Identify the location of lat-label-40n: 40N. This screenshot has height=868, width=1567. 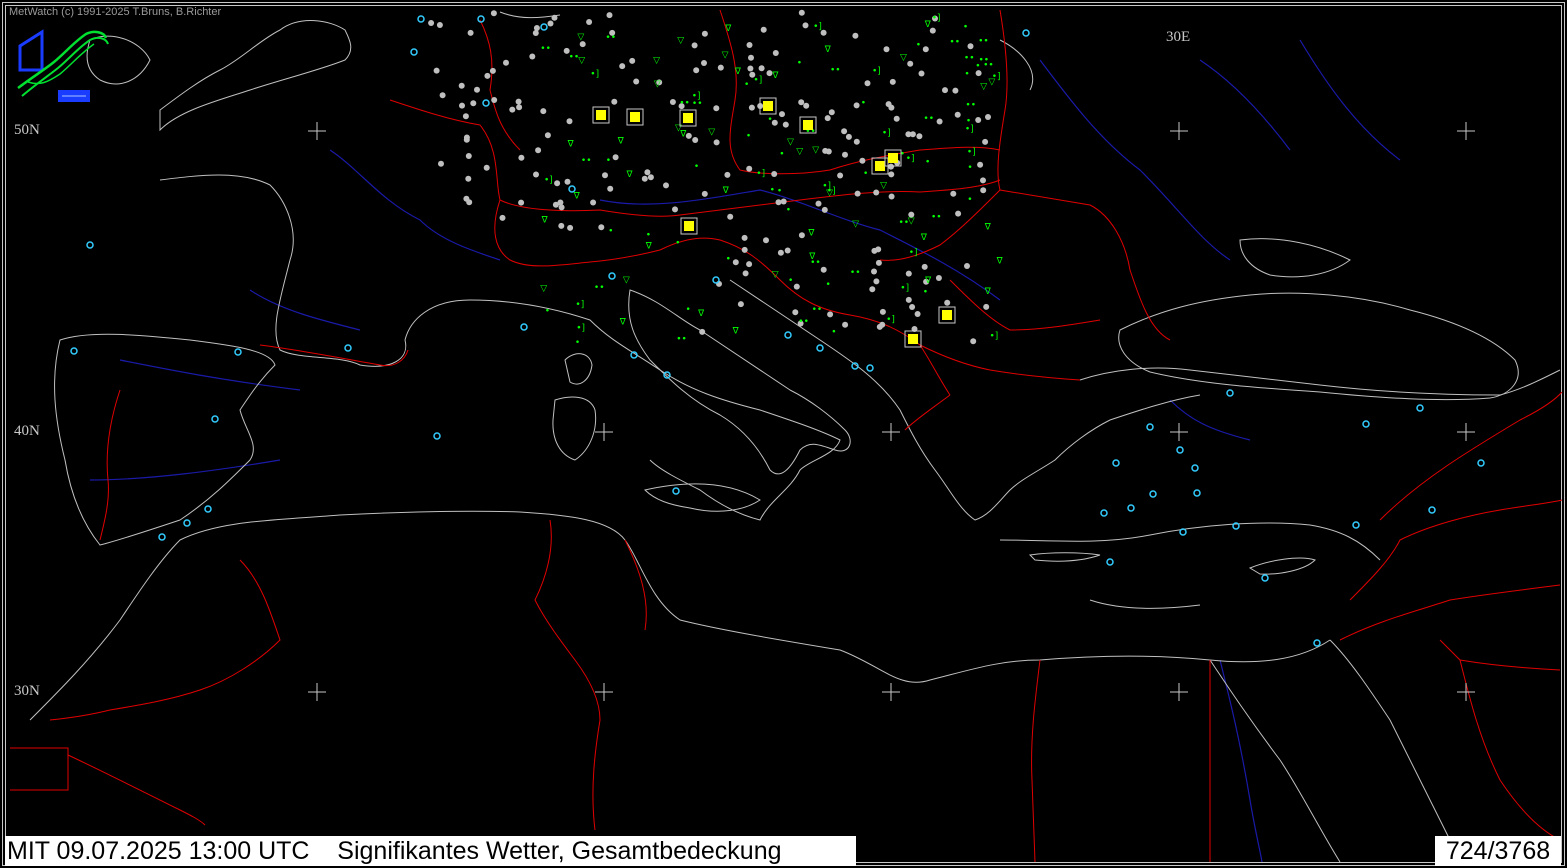
(27, 431).